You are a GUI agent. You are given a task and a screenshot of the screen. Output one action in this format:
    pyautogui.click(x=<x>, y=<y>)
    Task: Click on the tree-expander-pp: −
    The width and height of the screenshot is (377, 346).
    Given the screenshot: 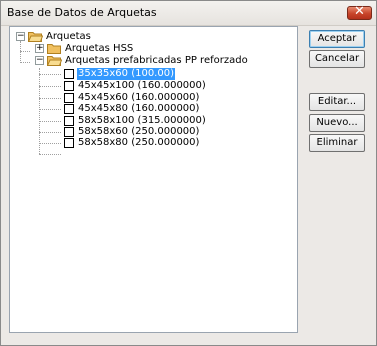 What is the action you would take?
    pyautogui.click(x=39, y=60)
    